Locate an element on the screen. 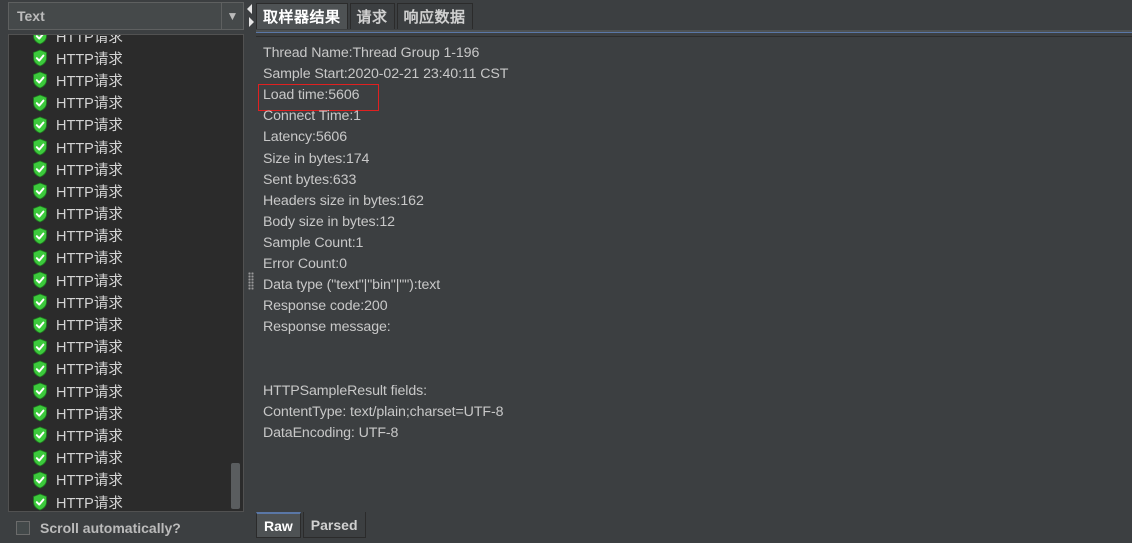 The width and height of the screenshot is (1132, 543). result-line: Thread Name:Thread Group 1-196 is located at coordinates (371, 53).